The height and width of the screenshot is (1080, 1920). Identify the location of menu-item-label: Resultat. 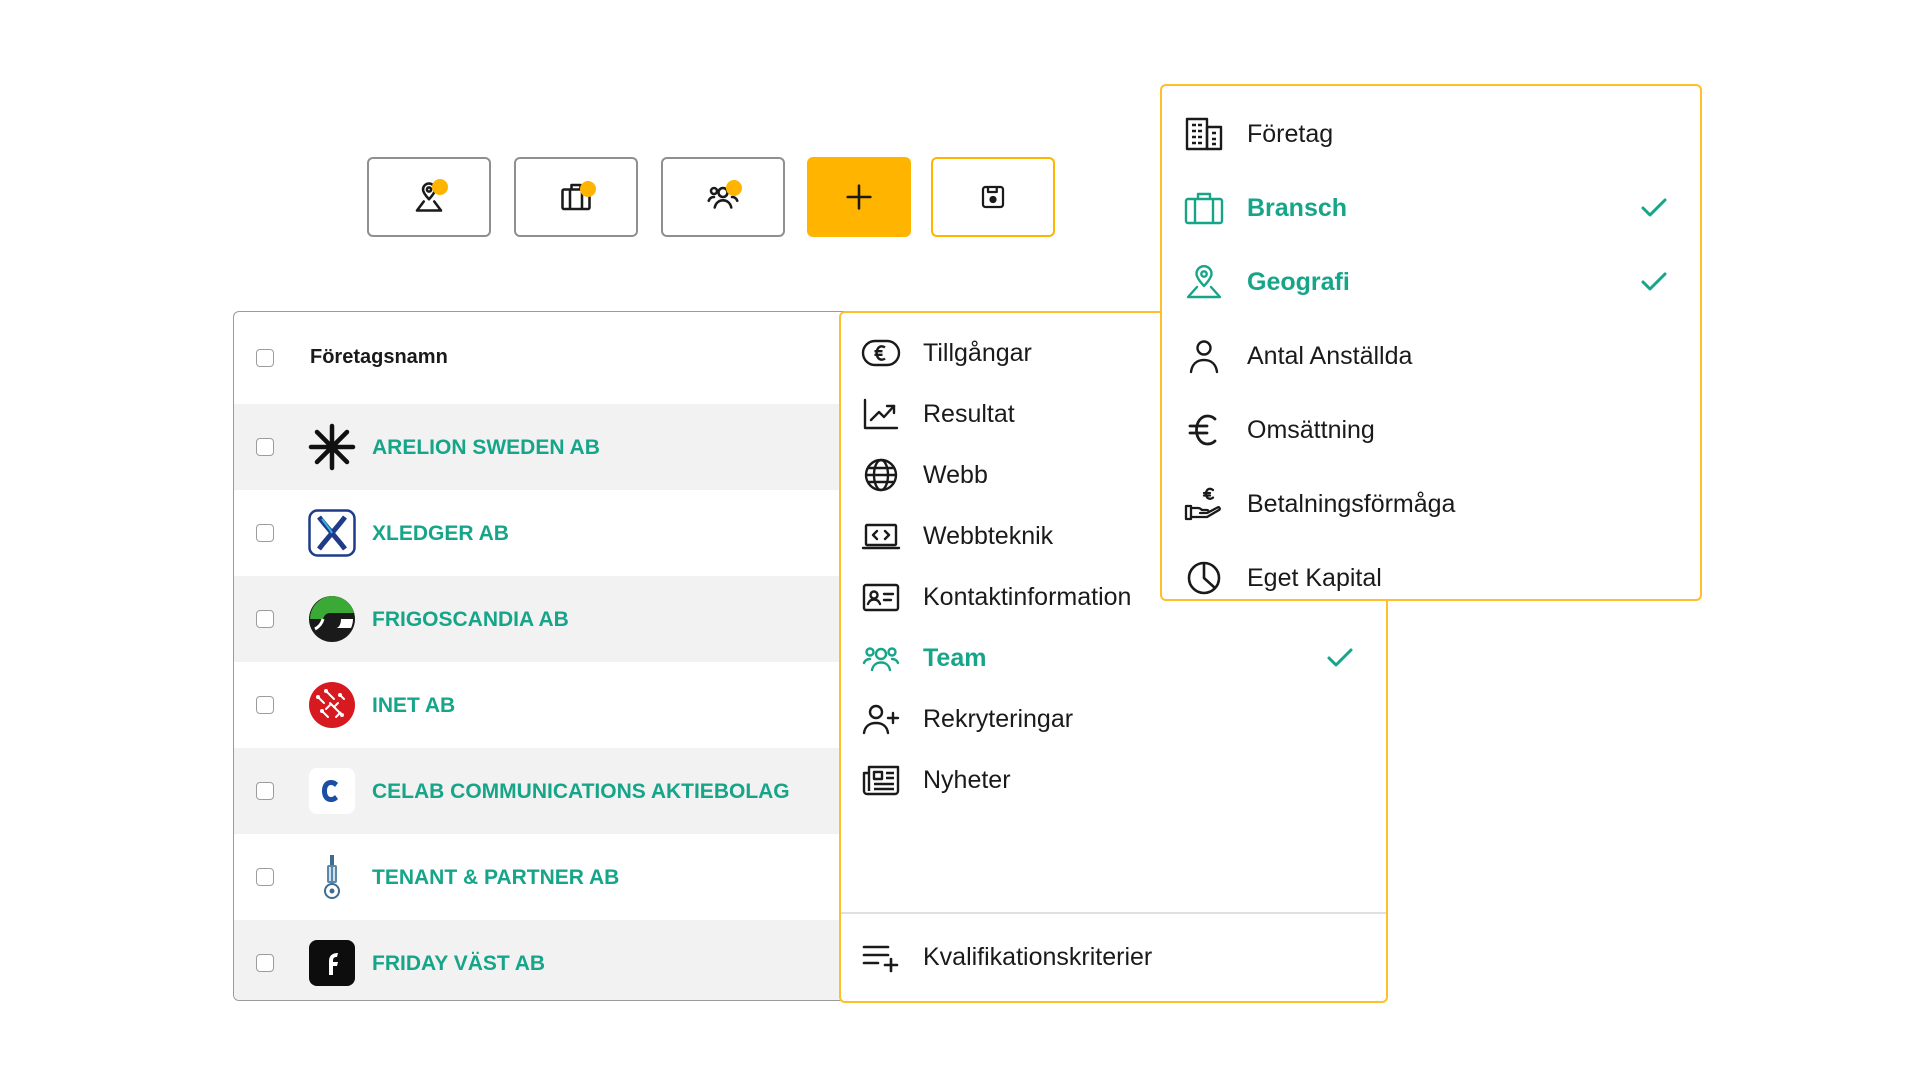
(969, 414).